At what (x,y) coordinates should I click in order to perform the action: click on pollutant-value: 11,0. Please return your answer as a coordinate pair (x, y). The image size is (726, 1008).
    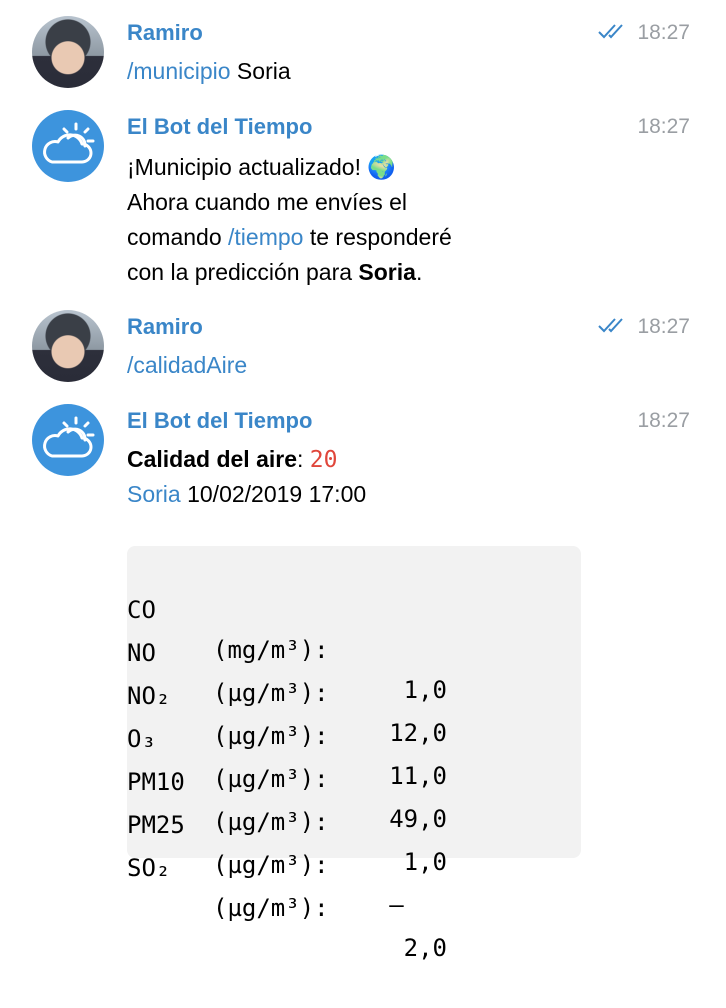
    Looking at the image, I should click on (418, 776).